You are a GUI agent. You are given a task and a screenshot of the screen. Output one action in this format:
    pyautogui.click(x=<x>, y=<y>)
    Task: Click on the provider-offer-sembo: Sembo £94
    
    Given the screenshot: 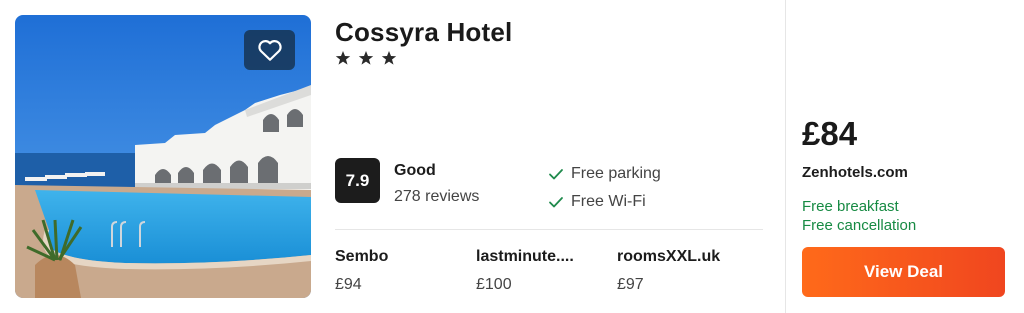 What is the action you would take?
    pyautogui.click(x=361, y=271)
    